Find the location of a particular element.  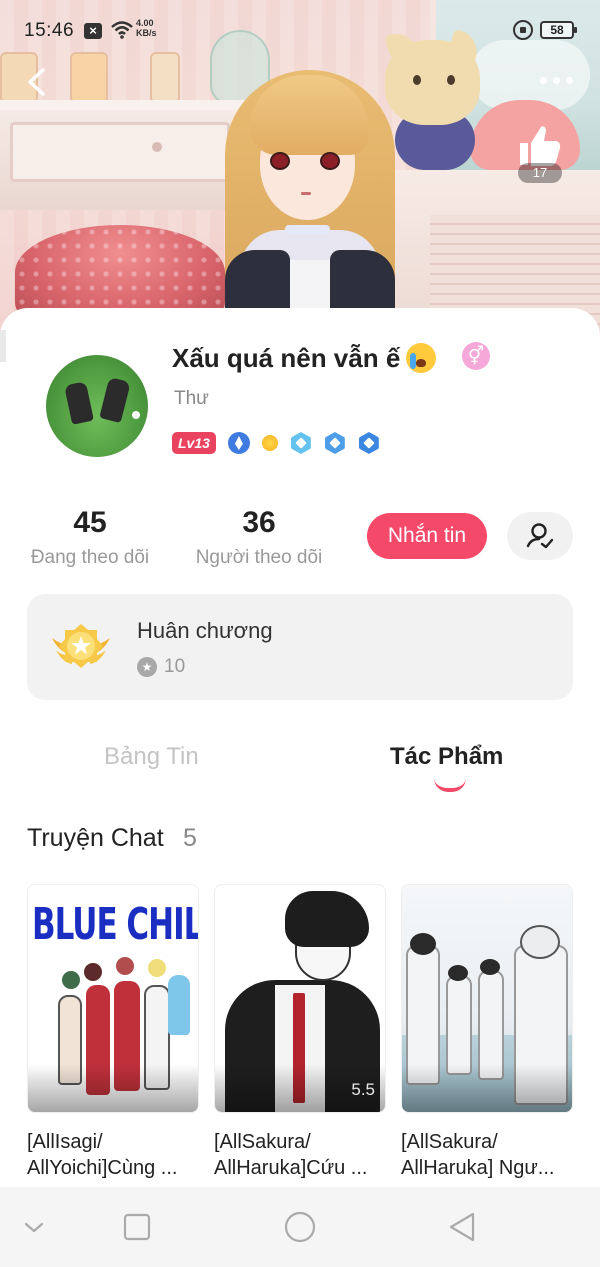

like-count: 17 is located at coordinates (540, 173).